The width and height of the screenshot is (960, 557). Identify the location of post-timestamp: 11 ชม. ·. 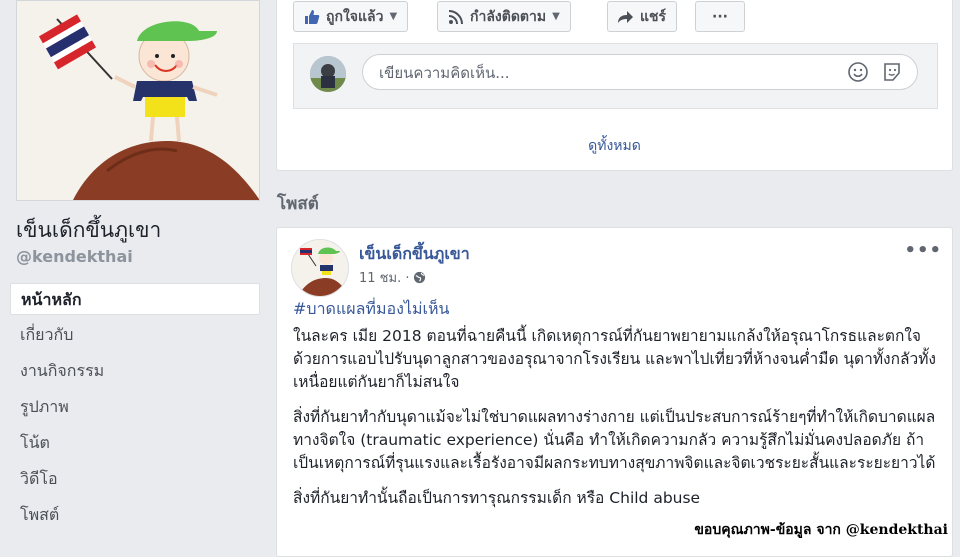
(384, 277).